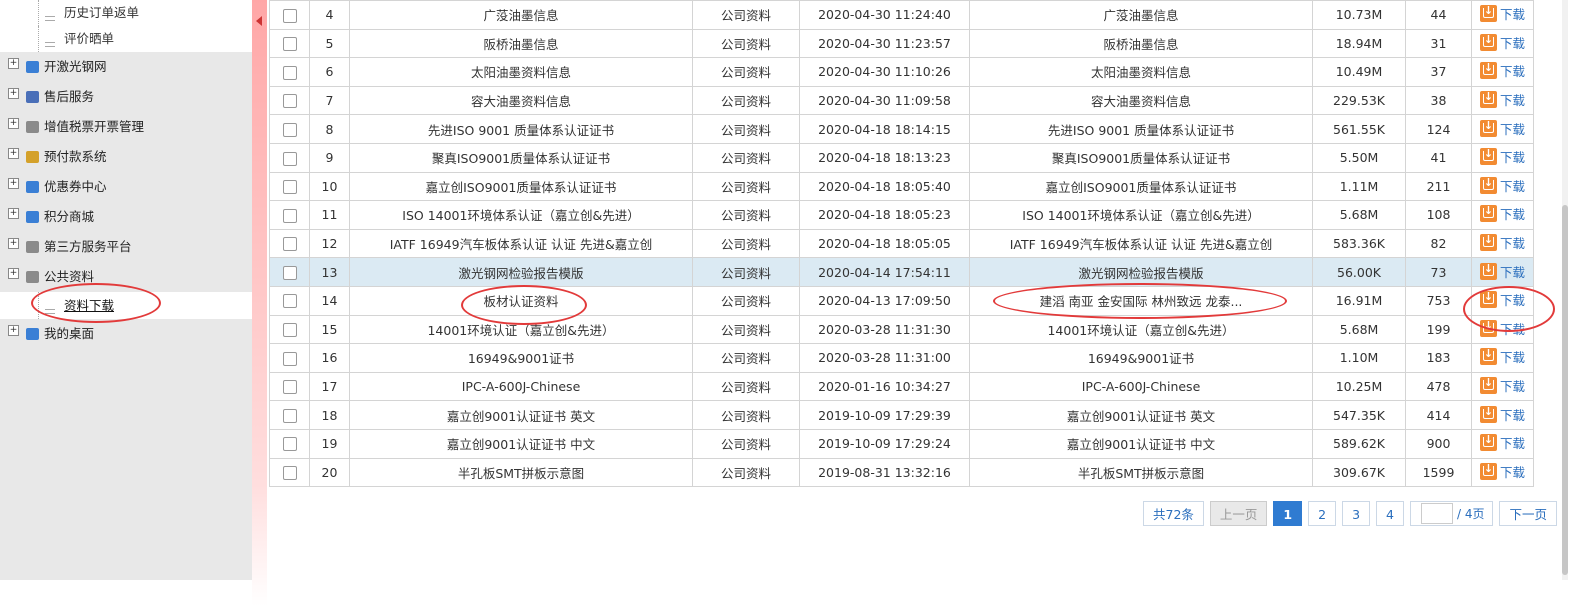 This screenshot has width=1590, height=606. Describe the element at coordinates (32, 217) in the screenshot. I see `points-icon` at that location.